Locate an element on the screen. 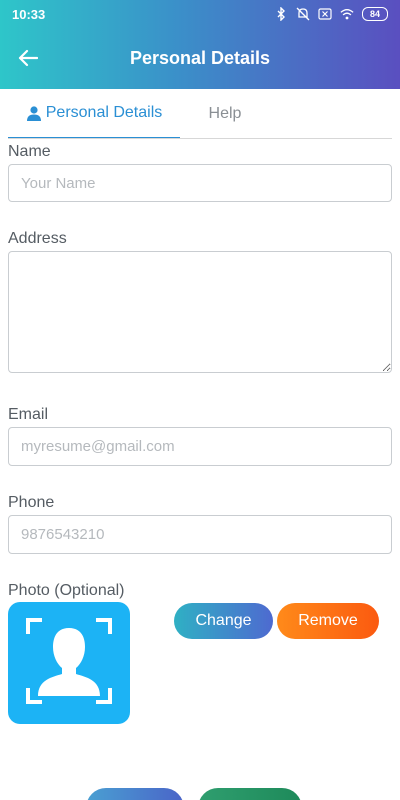 This screenshot has width=400, height=800. profile-photo-icon is located at coordinates (69, 663).